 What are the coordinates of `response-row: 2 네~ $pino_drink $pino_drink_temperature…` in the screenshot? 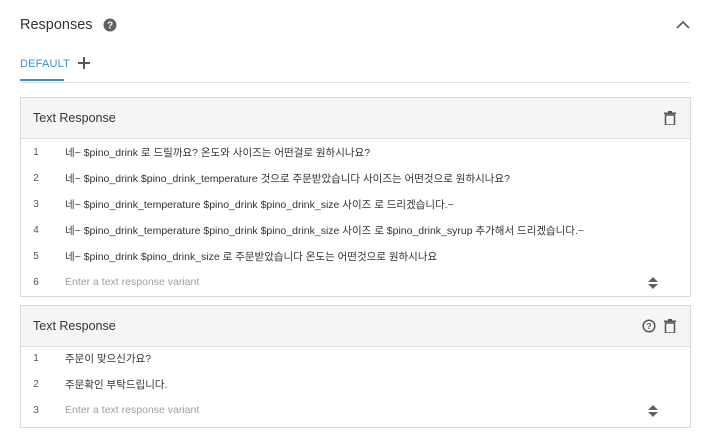 It's located at (355, 178).